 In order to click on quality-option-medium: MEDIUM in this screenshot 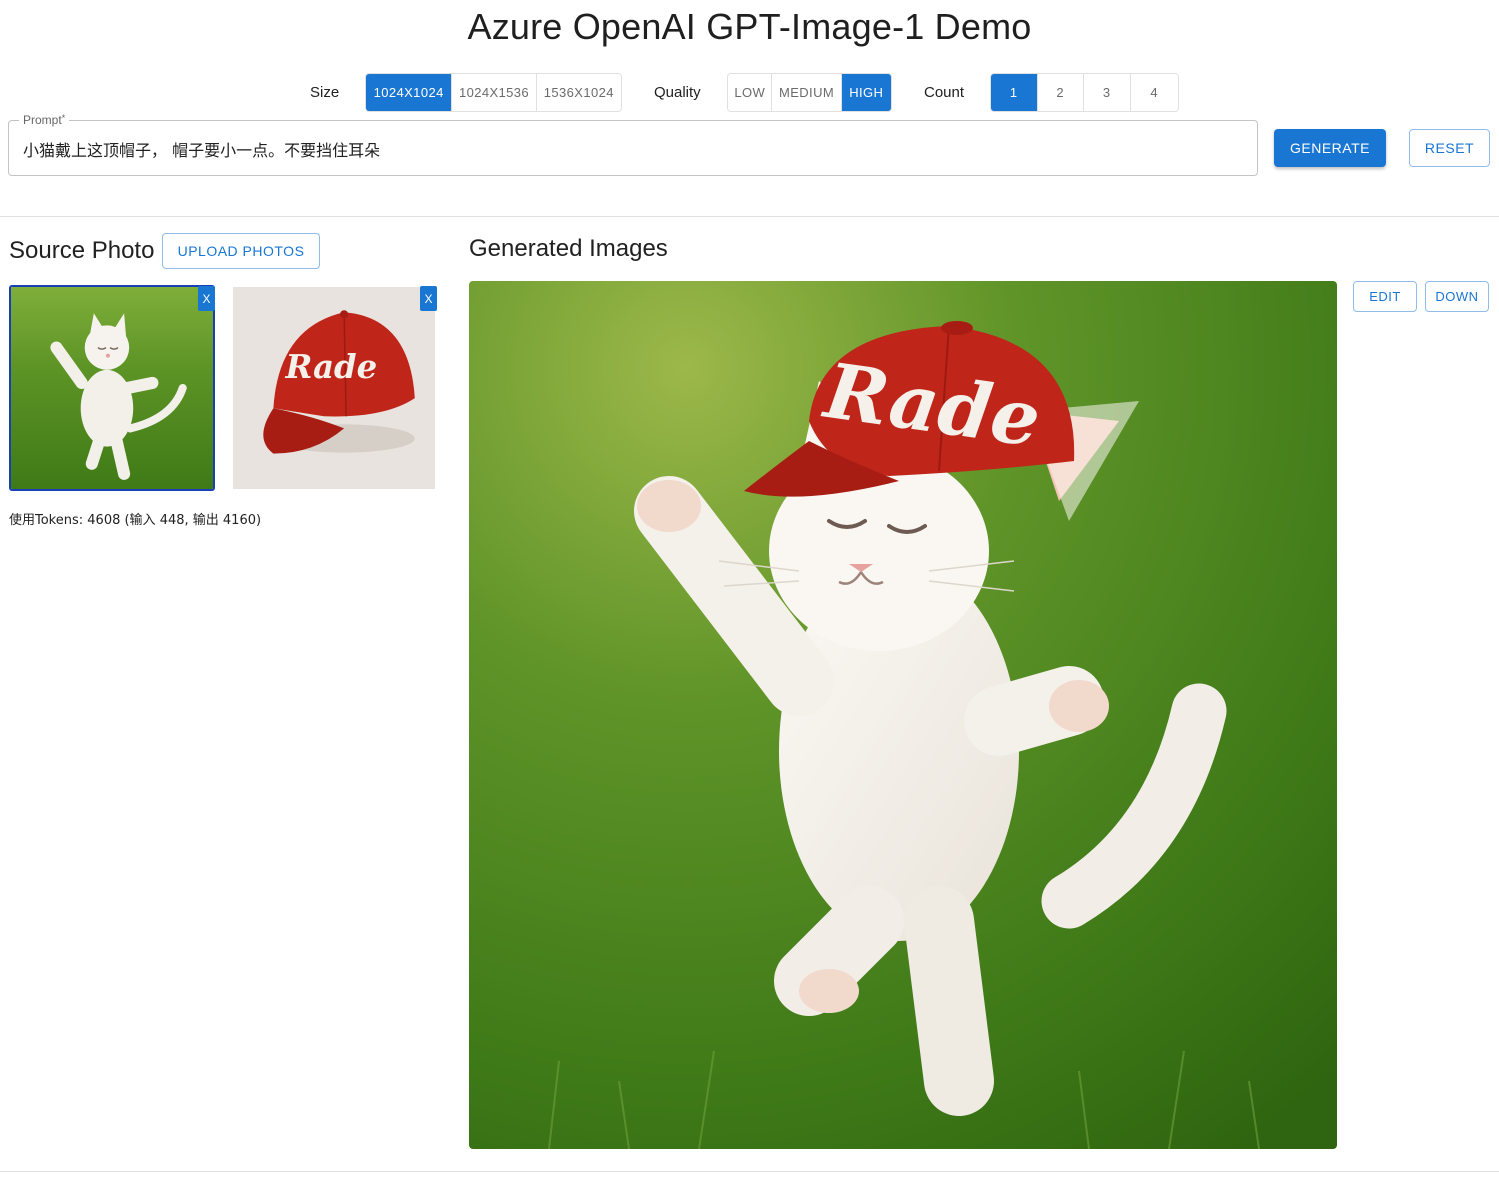, I will do `click(807, 92)`.